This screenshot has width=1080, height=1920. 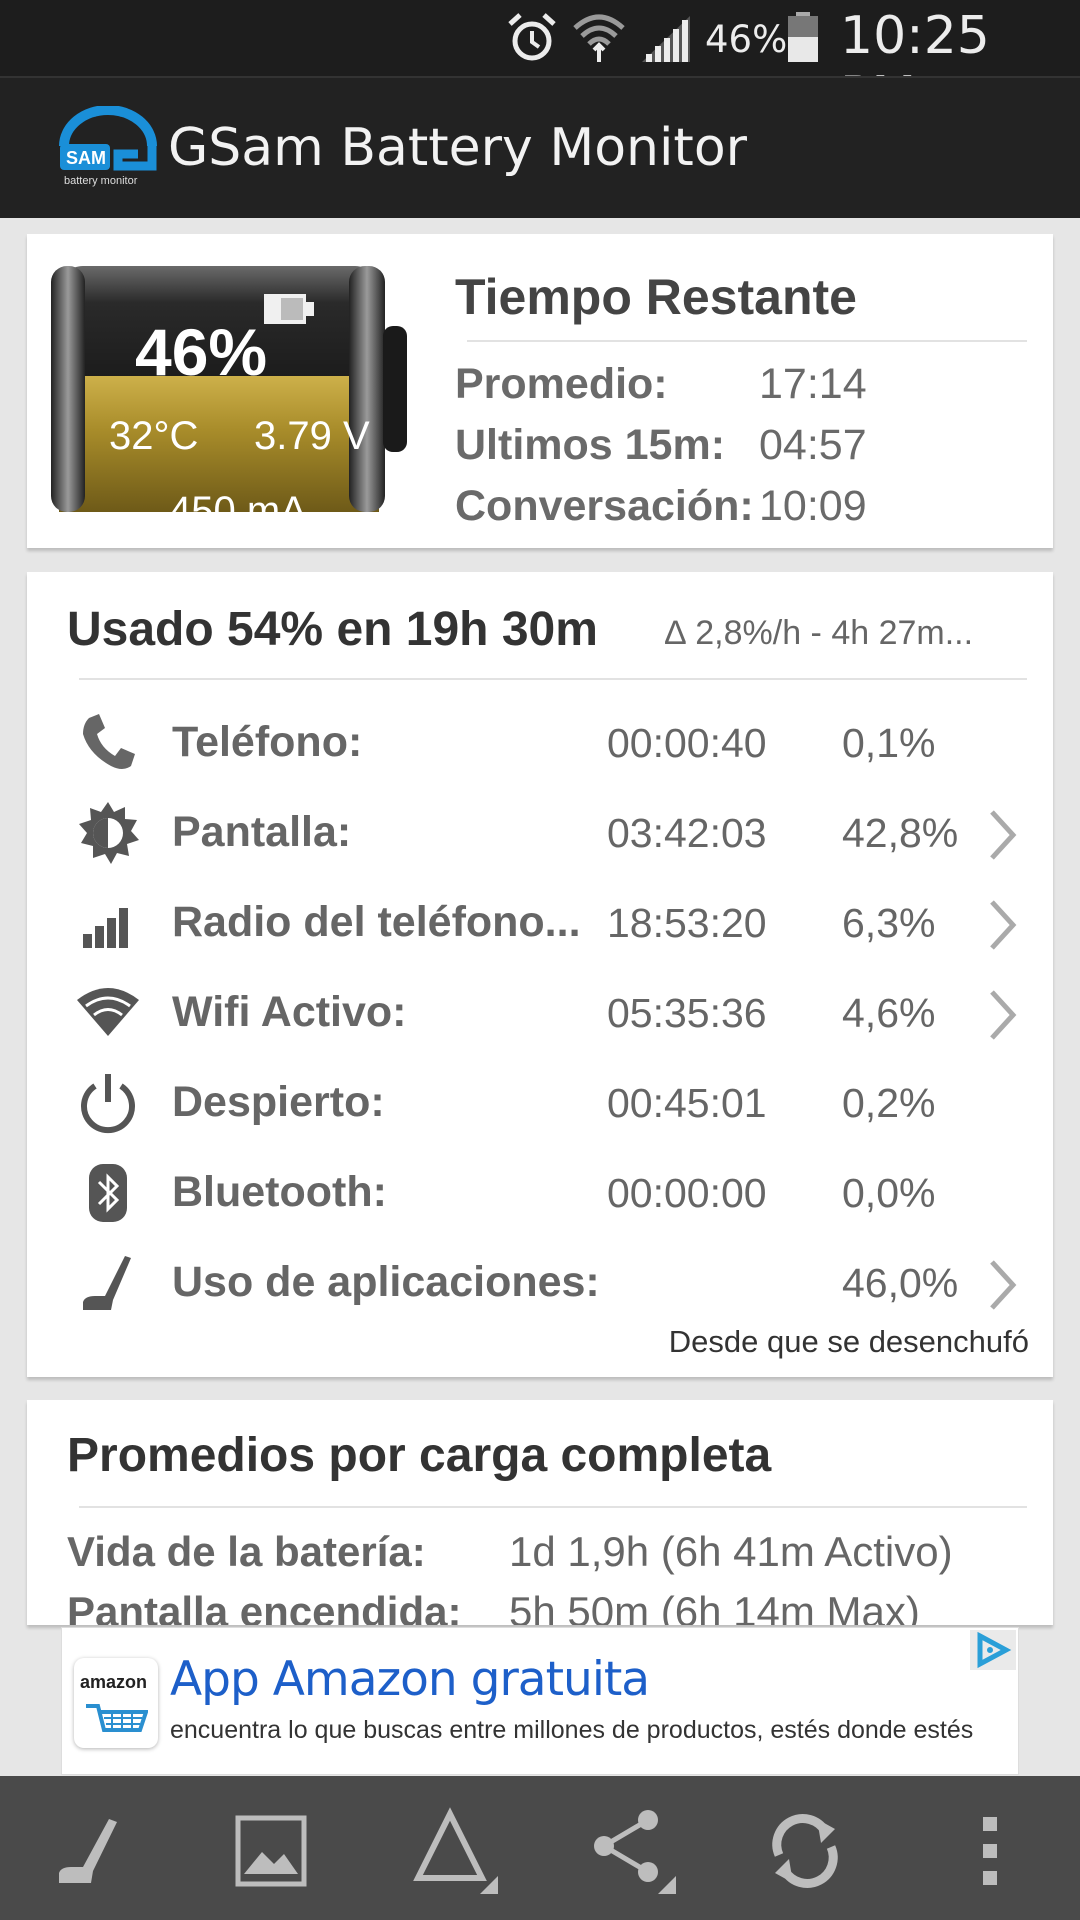 I want to click on refresh-icon, so click(x=805, y=1851).